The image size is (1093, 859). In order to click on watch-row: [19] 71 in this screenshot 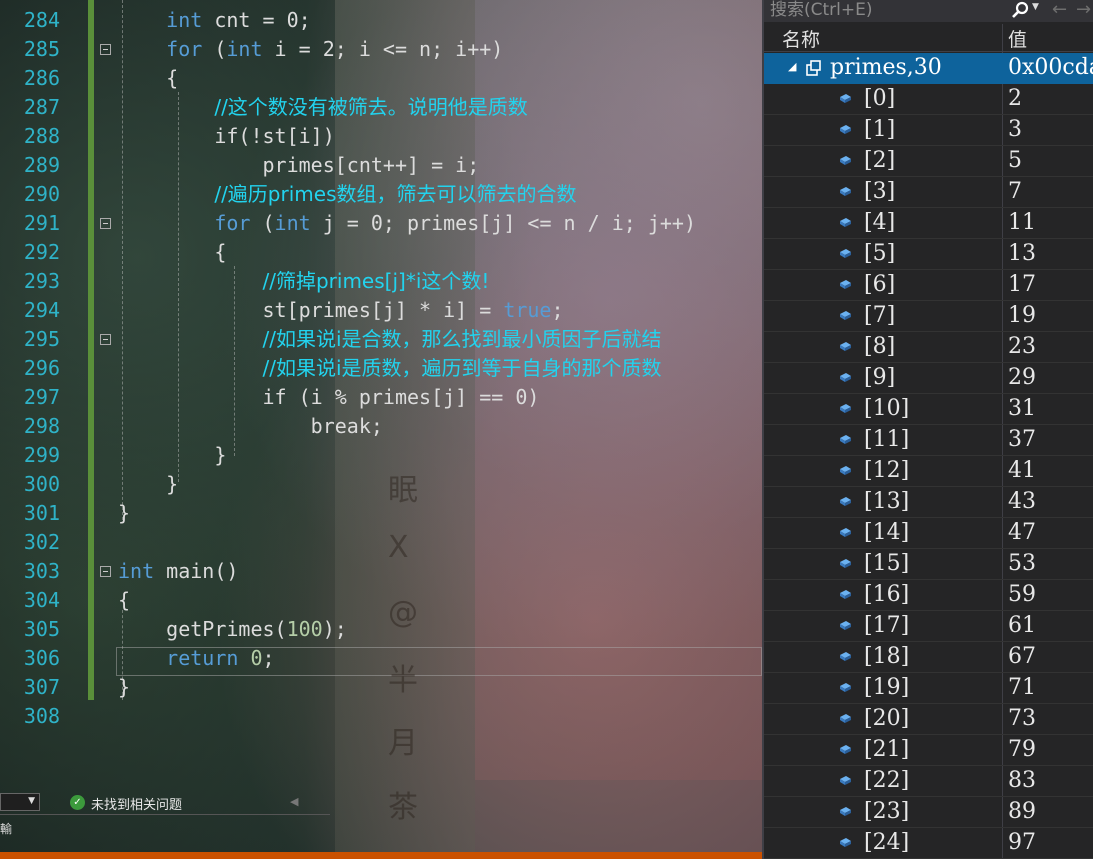, I will do `click(928, 688)`.